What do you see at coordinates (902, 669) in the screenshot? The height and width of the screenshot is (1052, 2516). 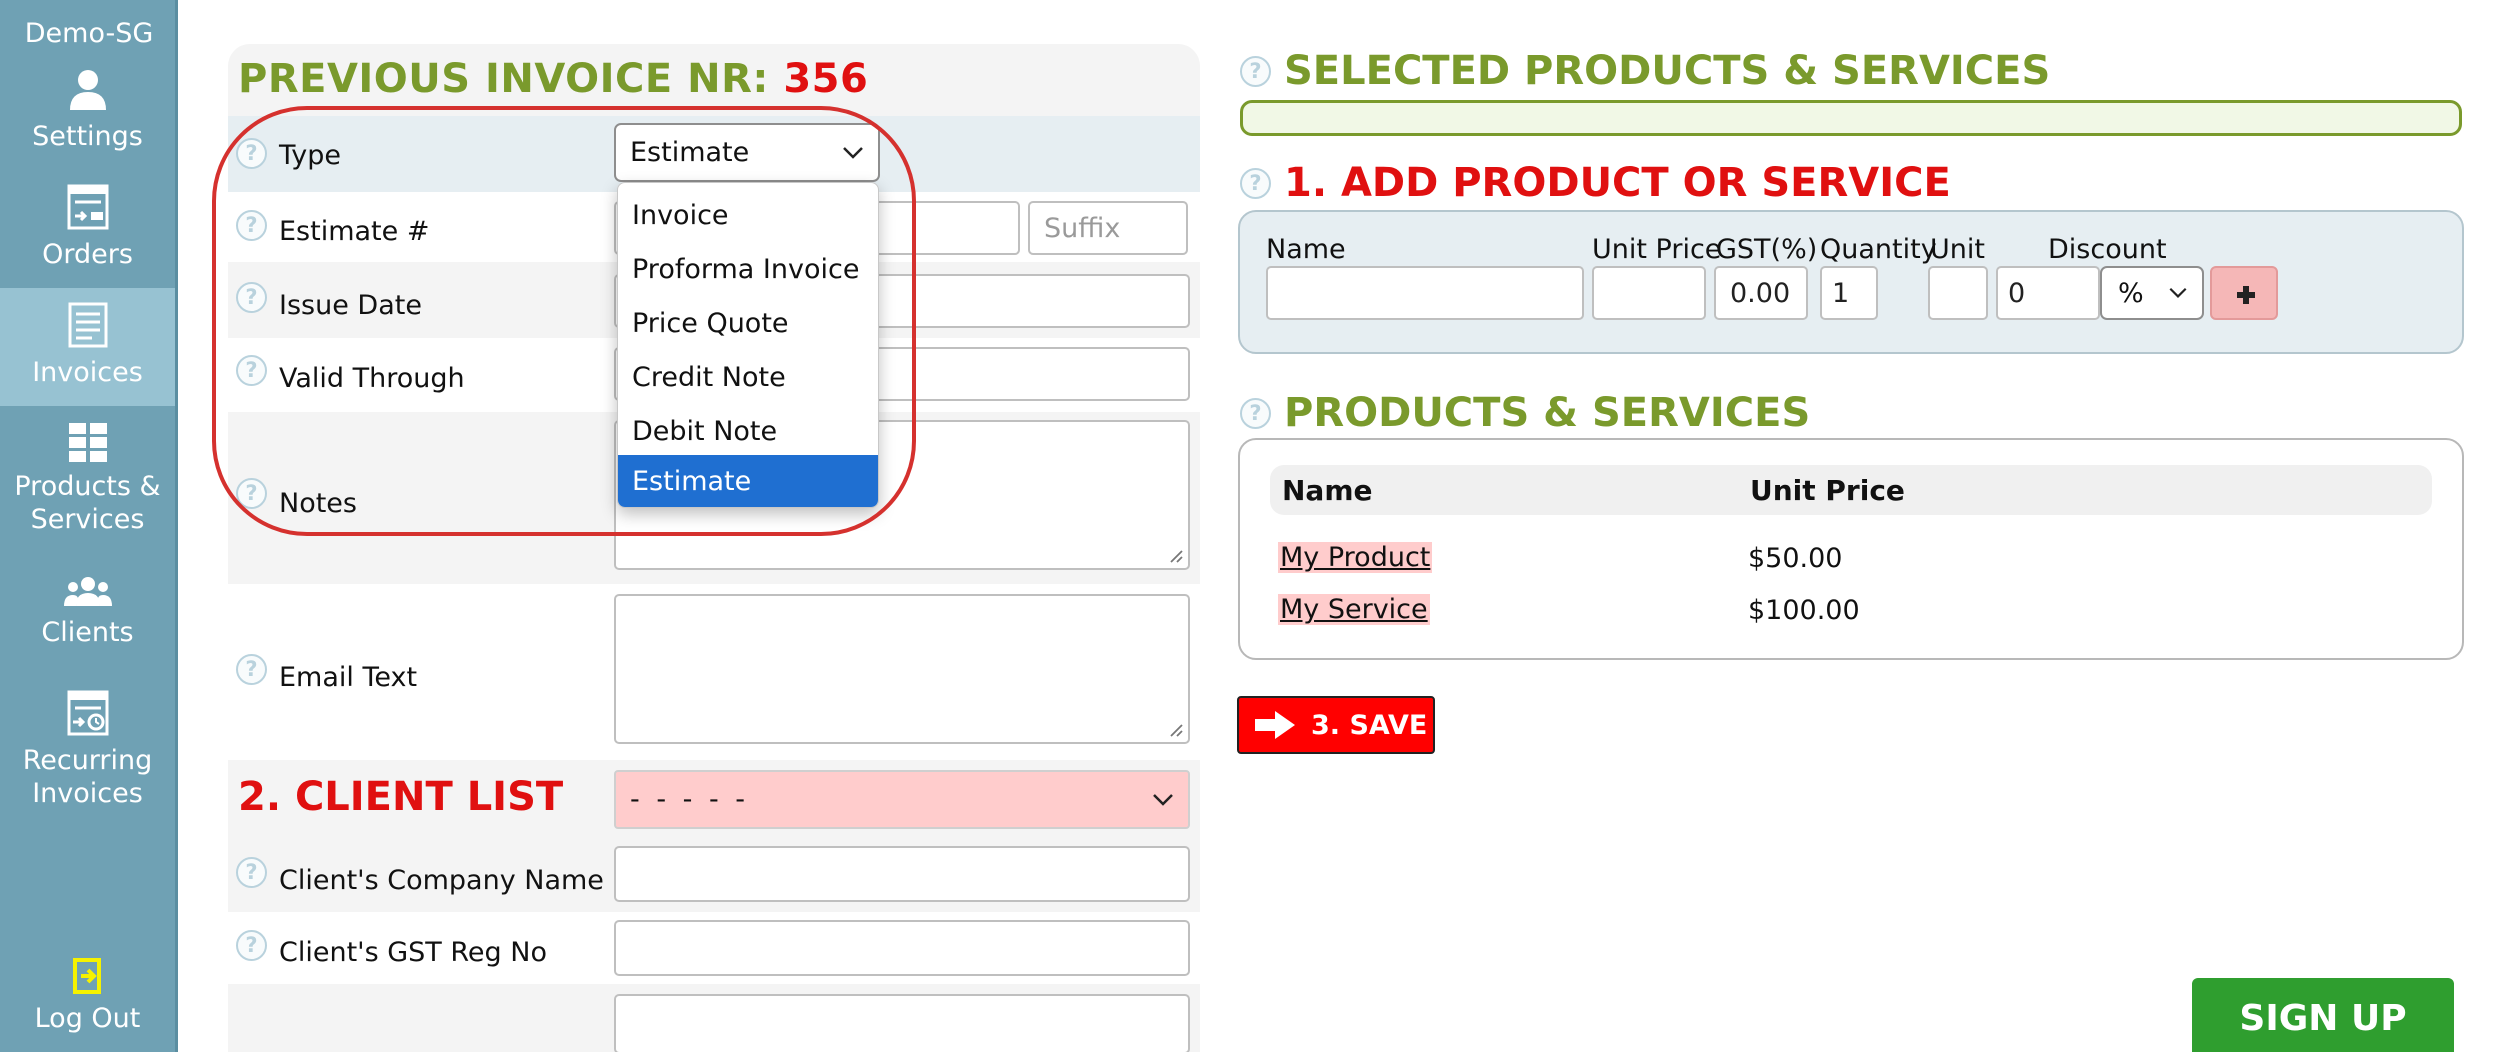 I see `email-text-textarea` at bounding box center [902, 669].